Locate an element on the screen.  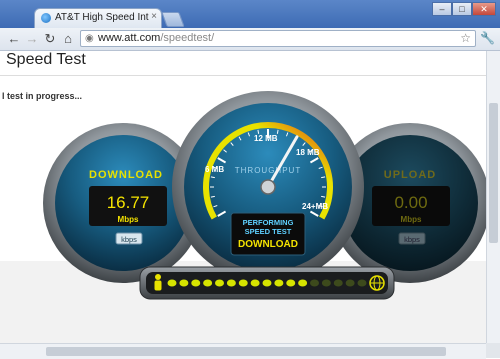
tab-title: AT&T High Speed Internet is located at coordinates (102, 17).